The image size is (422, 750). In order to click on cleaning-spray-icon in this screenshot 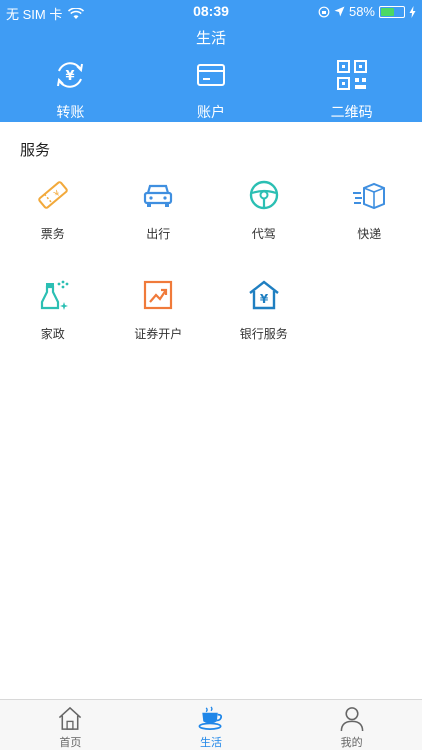, I will do `click(54, 295)`.